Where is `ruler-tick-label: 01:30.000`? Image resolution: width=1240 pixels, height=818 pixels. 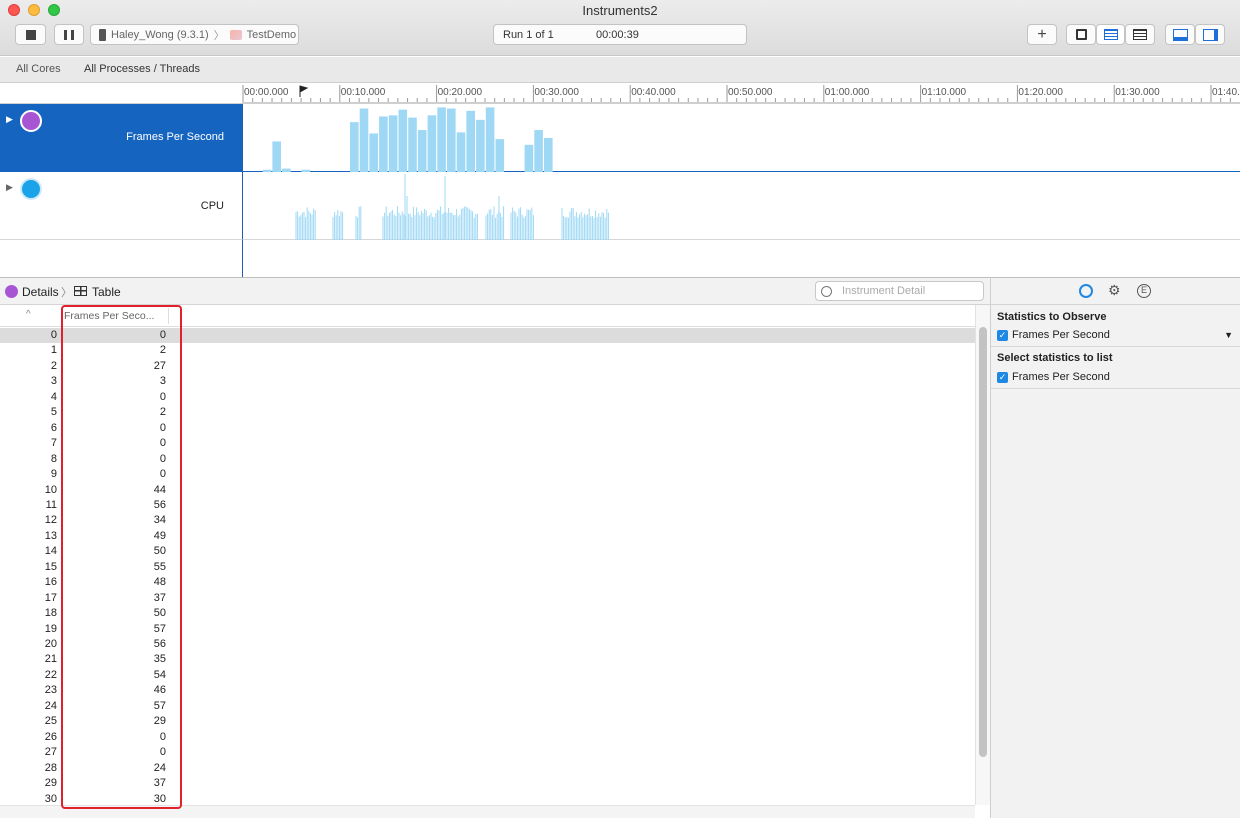 ruler-tick-label: 01:30.000 is located at coordinates (1137, 92).